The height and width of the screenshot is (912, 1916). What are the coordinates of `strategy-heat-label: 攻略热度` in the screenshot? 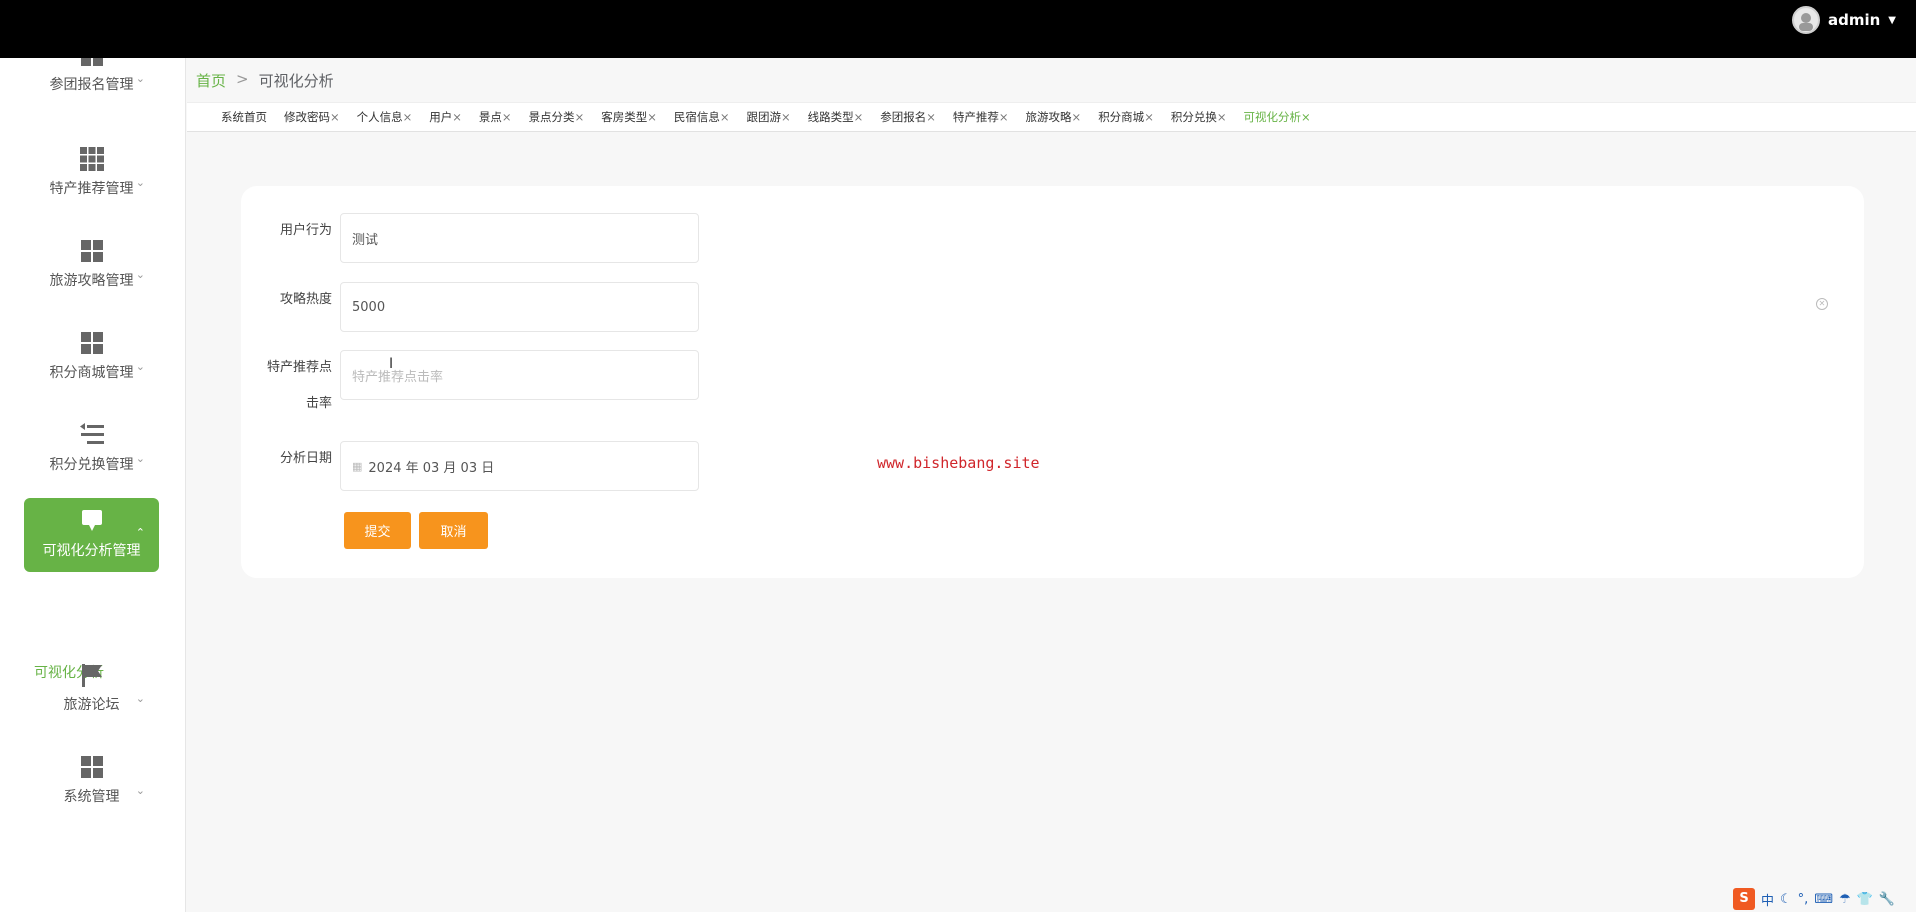 It's located at (305, 299).